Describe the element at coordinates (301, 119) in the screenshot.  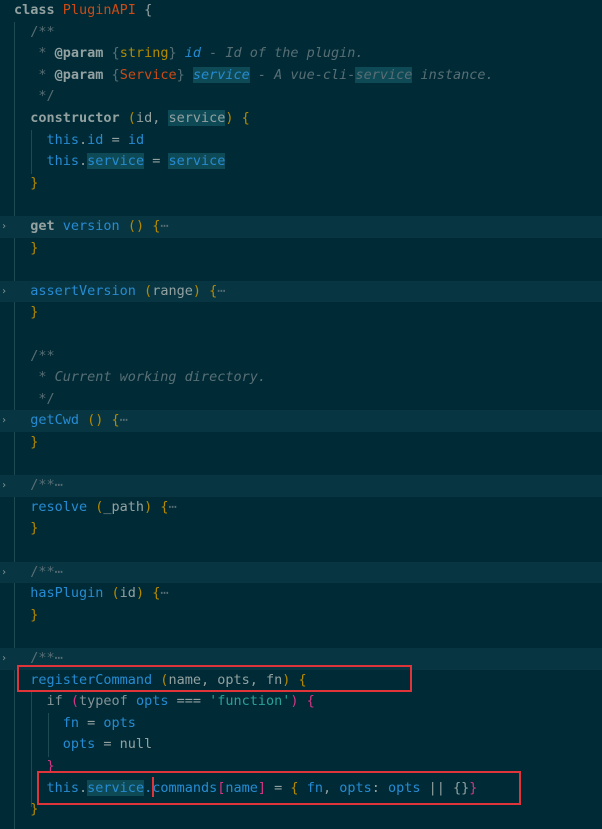
I see `code-line: constructor (id, service) {` at that location.